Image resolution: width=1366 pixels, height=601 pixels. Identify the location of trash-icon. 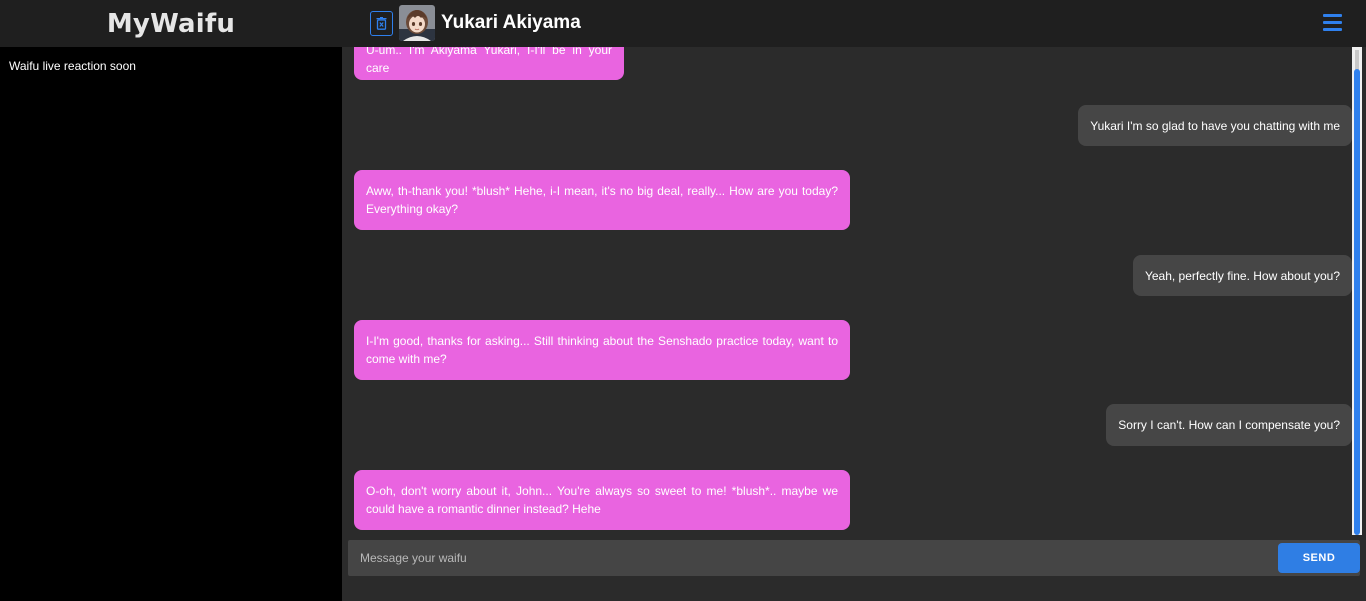
(381, 23).